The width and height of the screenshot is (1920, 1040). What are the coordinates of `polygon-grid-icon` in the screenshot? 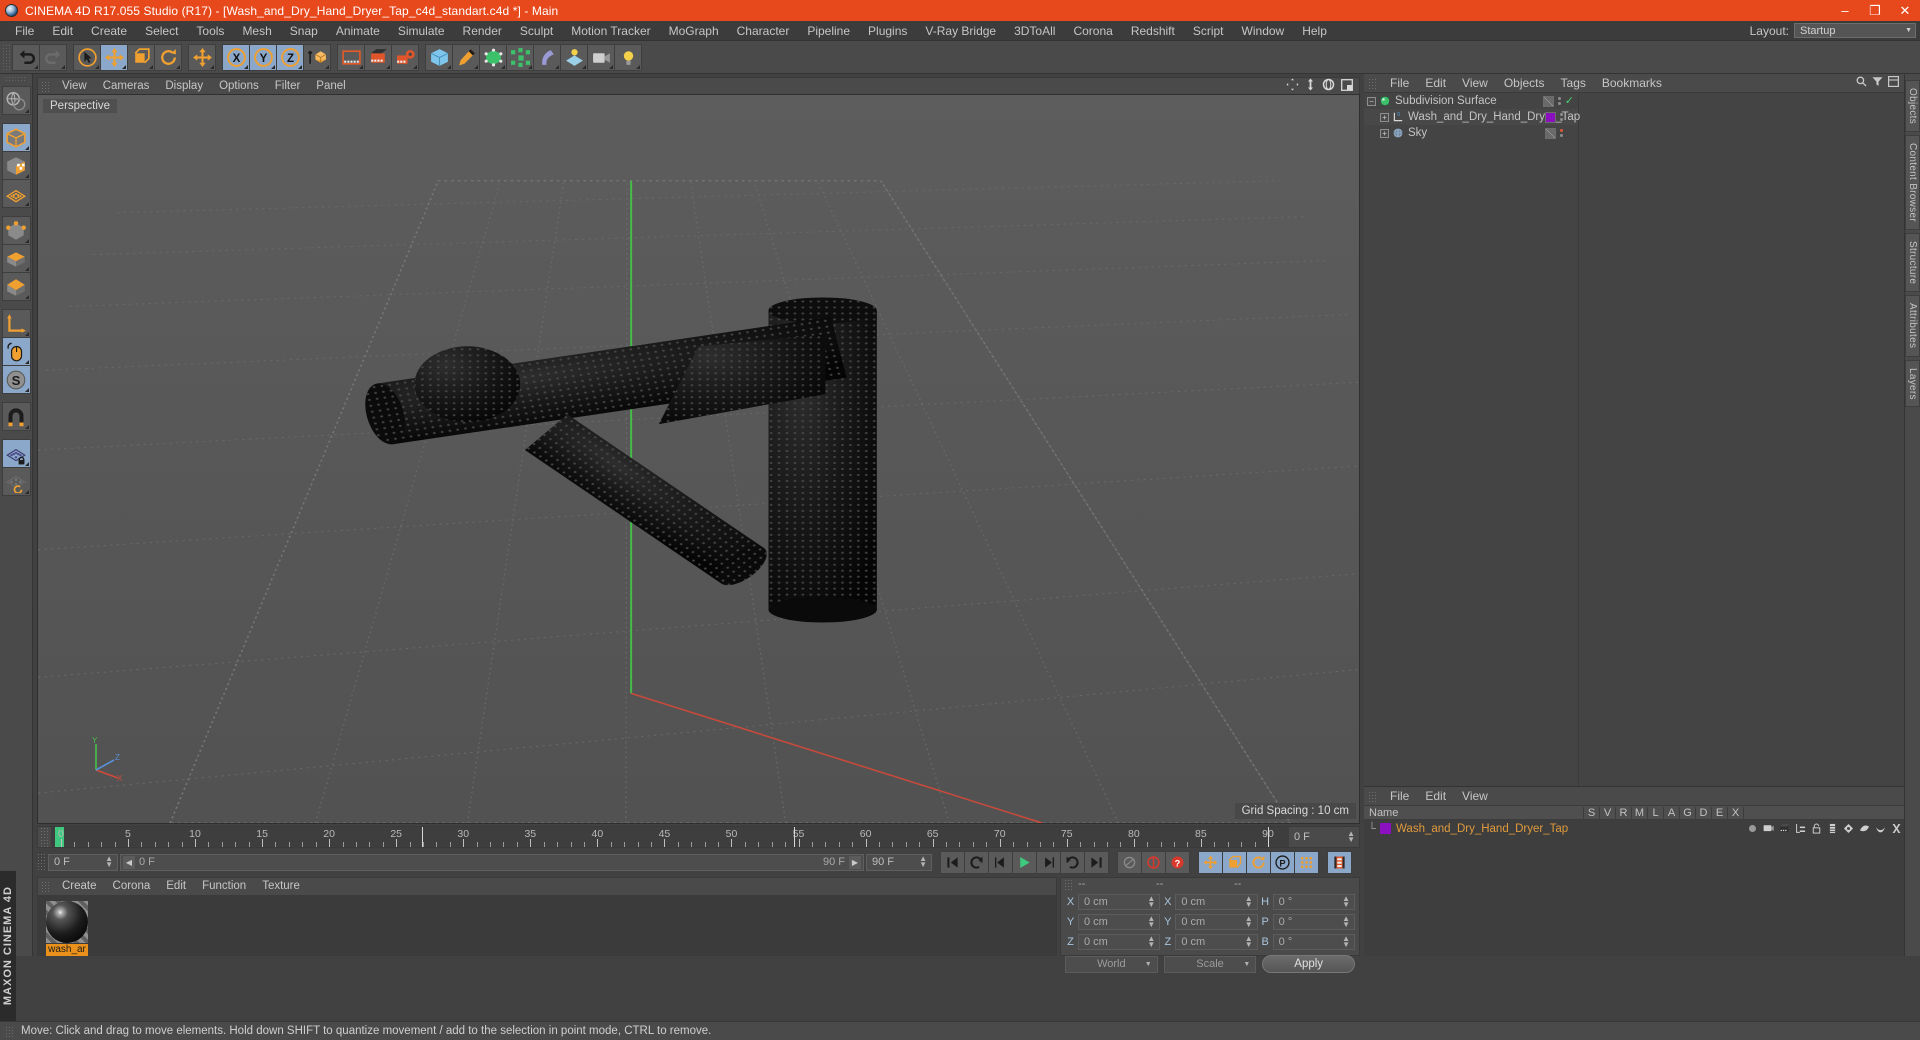 It's located at (16, 193).